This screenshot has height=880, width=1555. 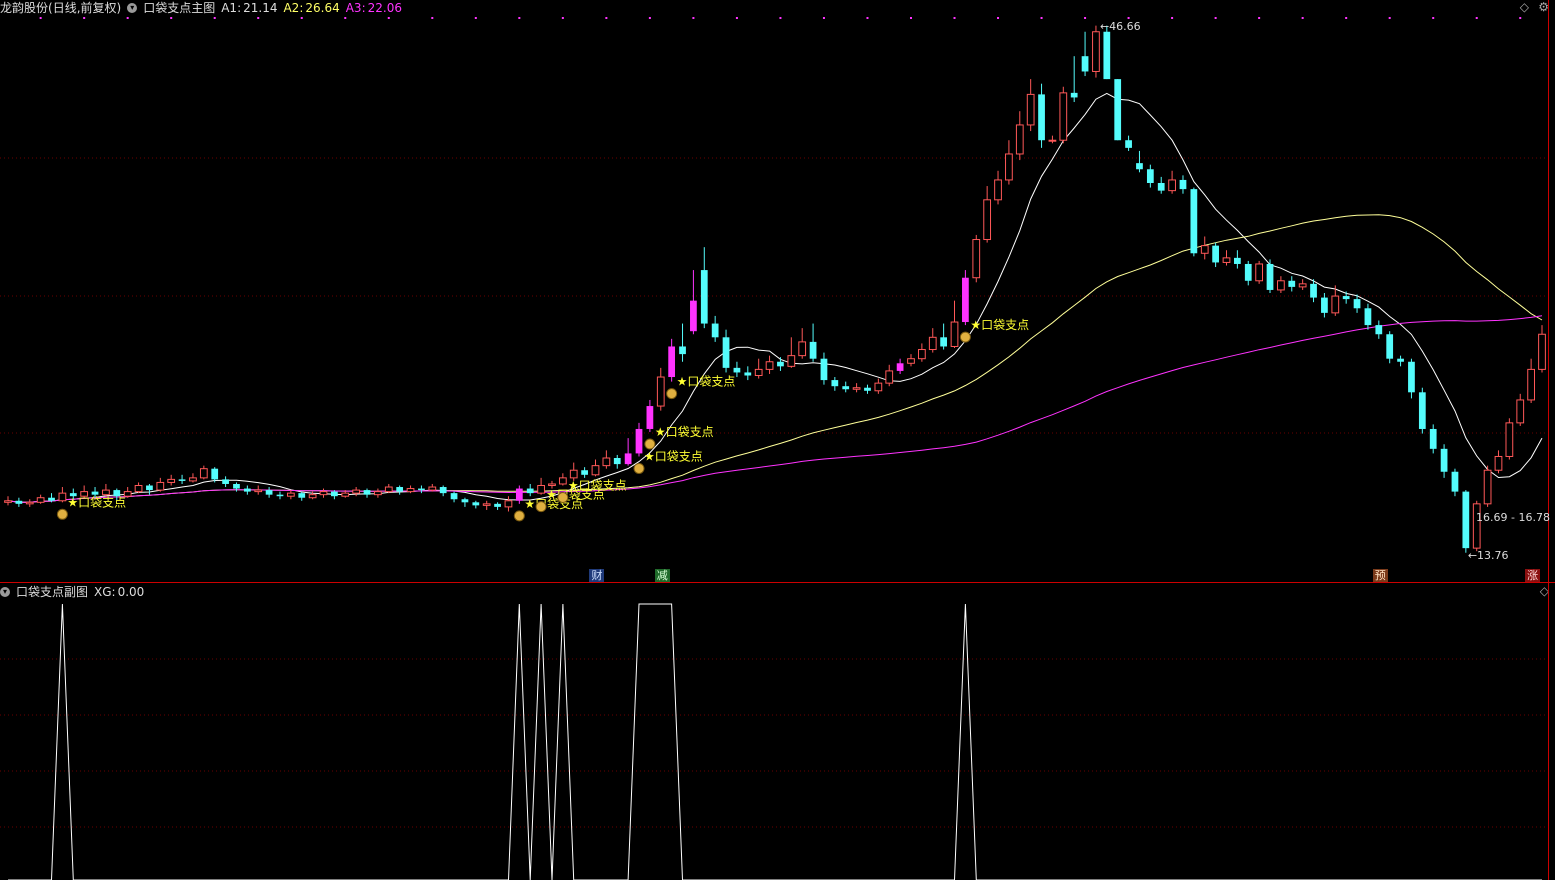 What do you see at coordinates (1380, 575) in the screenshot?
I see `event-tag: 预` at bounding box center [1380, 575].